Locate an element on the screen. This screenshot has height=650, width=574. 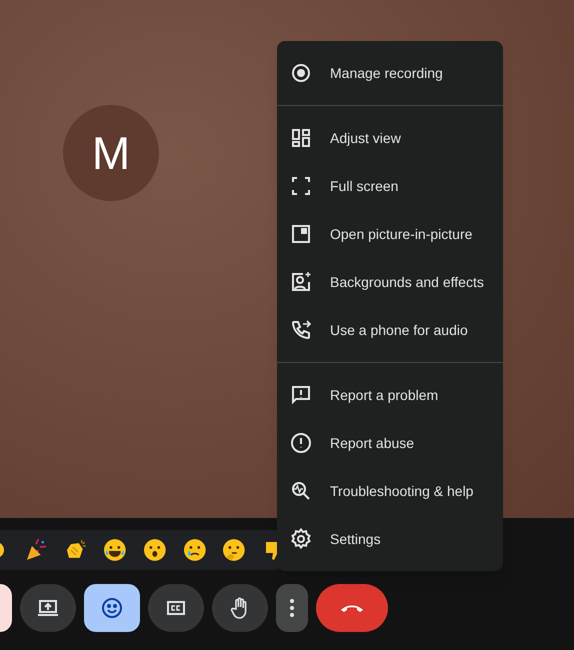
fullscreen-icon is located at coordinates (301, 186).